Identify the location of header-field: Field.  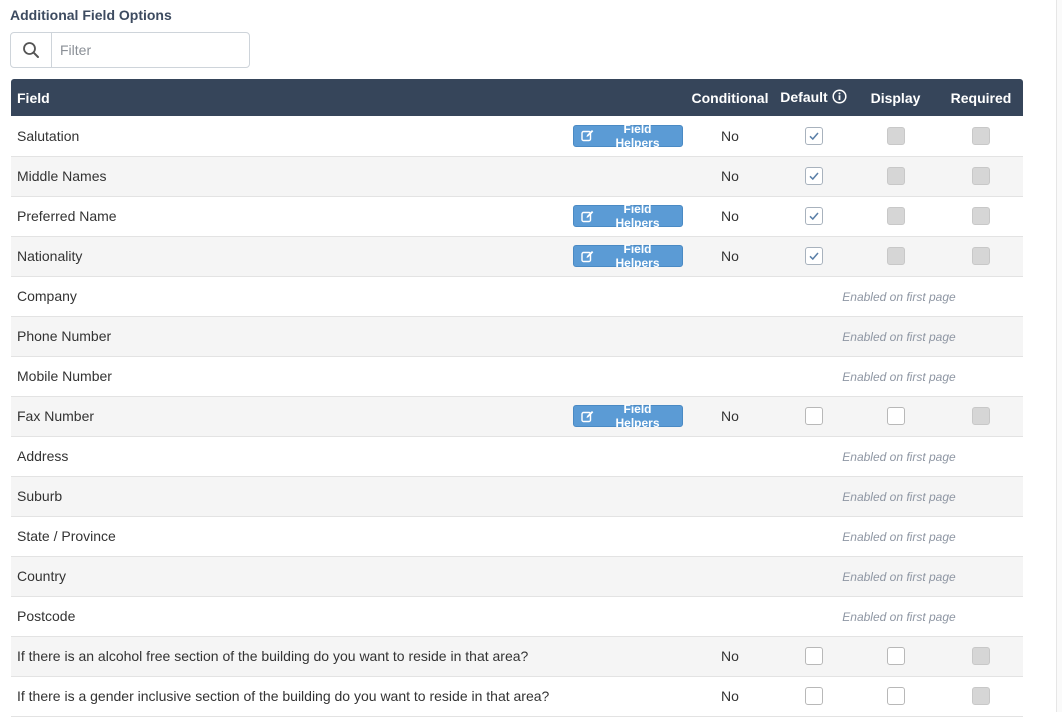
(33, 97).